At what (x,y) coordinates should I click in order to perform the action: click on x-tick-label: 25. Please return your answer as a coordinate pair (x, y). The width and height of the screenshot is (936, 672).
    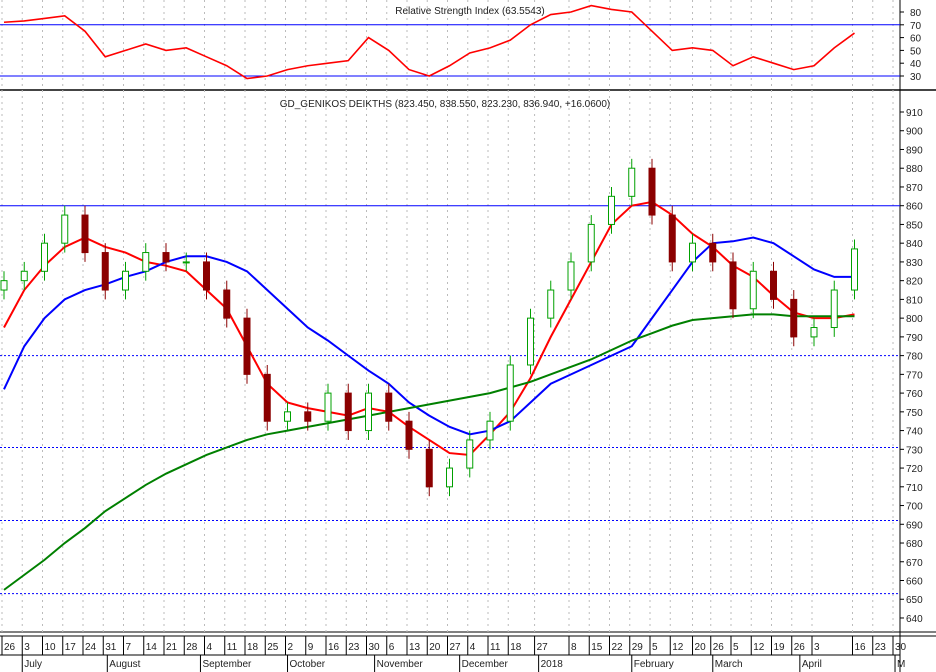
    Looking at the image, I should click on (273, 647).